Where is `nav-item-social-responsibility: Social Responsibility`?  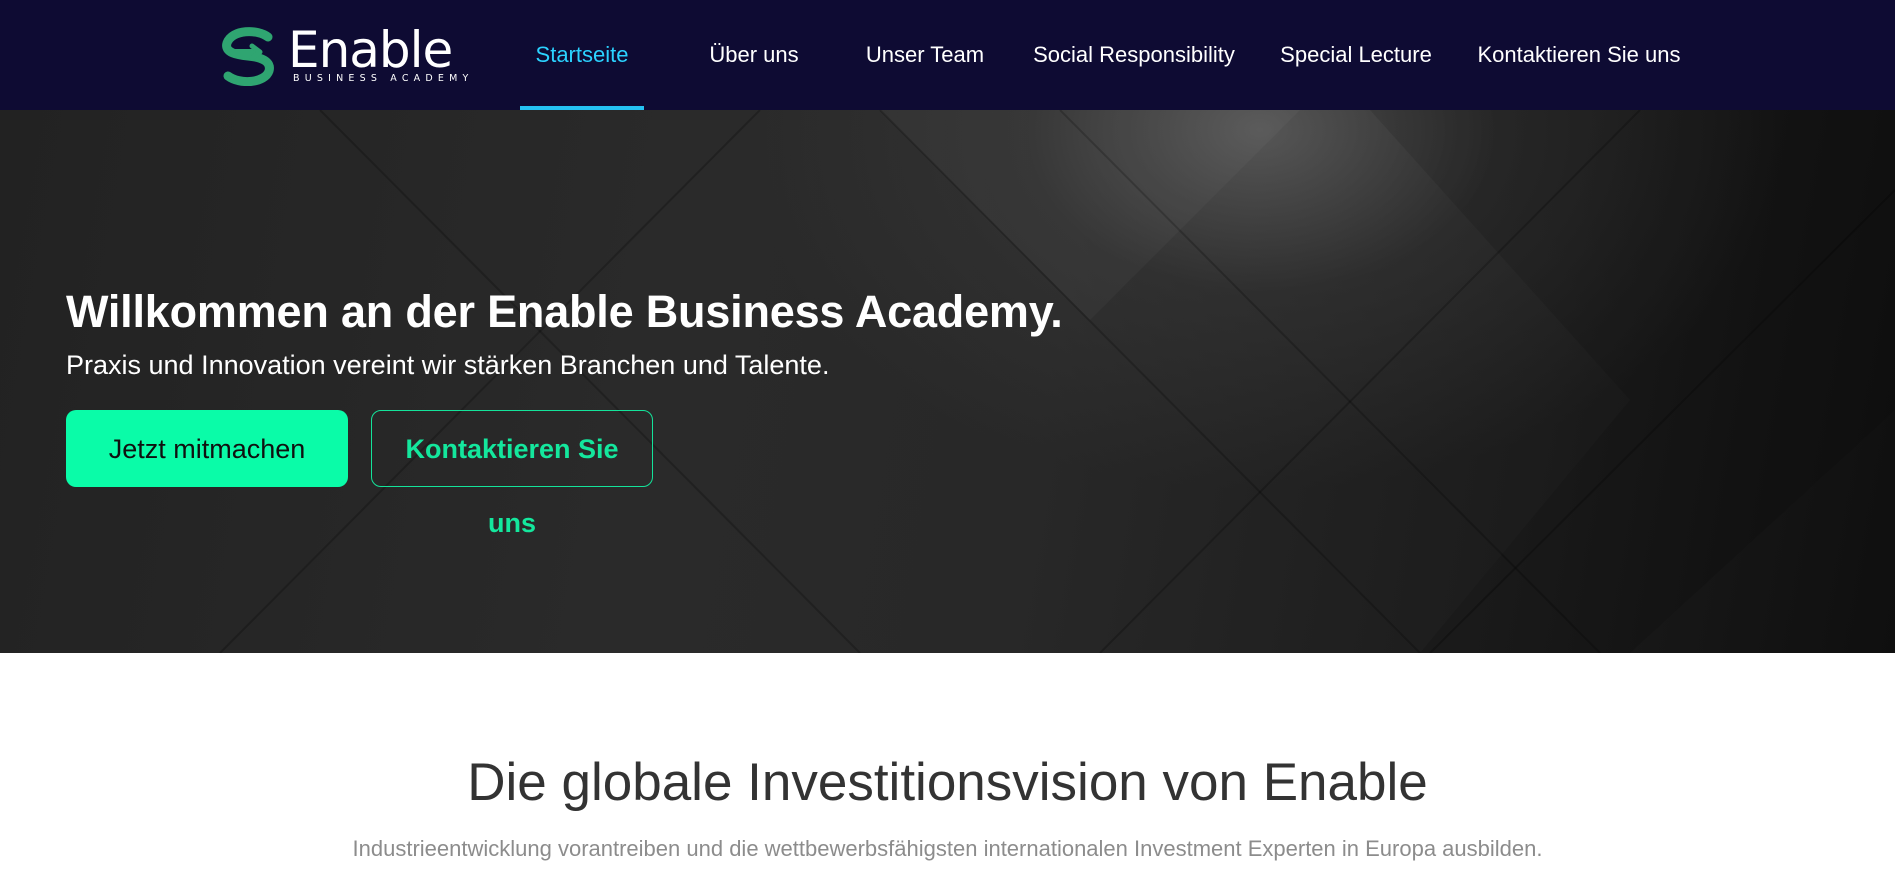
nav-item-social-responsibility: Social Responsibility is located at coordinates (1134, 55).